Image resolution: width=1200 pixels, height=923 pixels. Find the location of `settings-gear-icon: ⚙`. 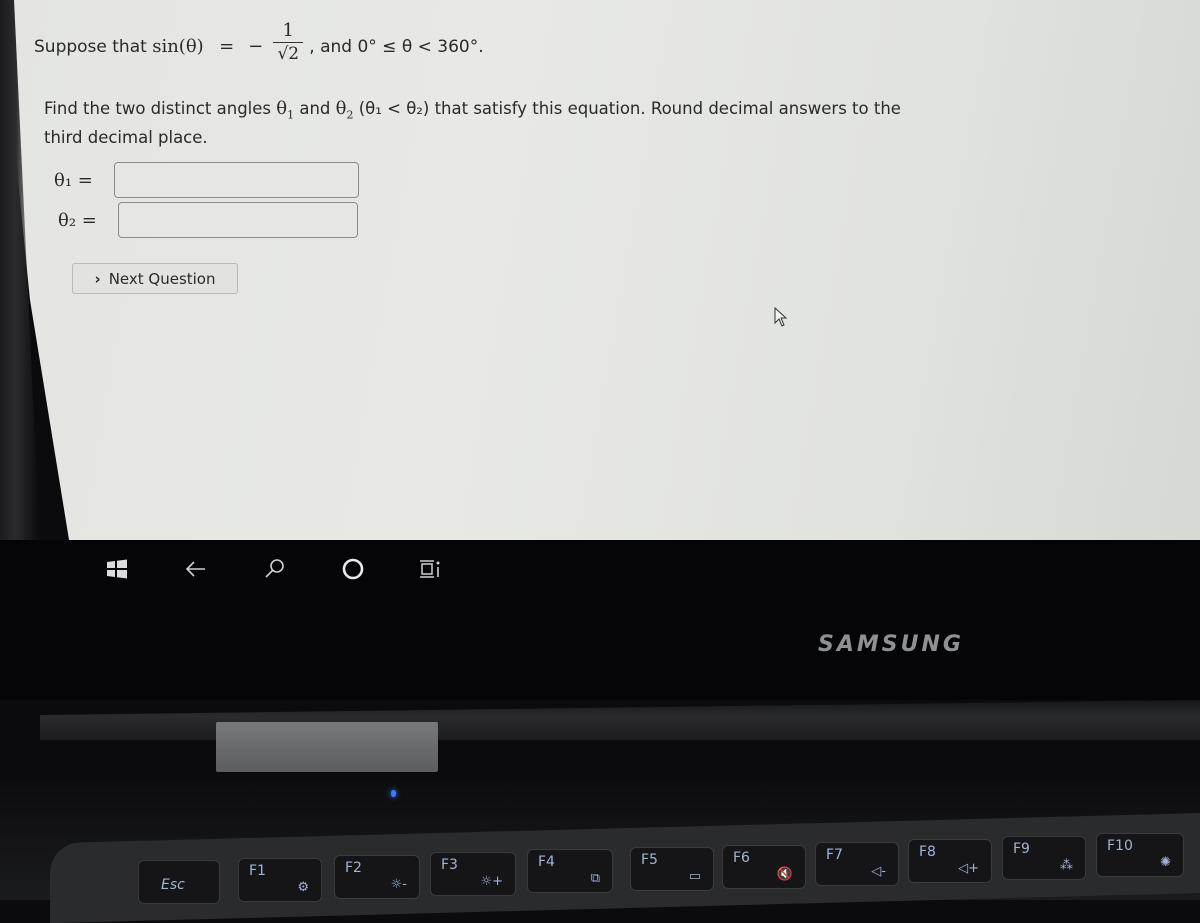

settings-gear-icon: ⚙ is located at coordinates (303, 887).